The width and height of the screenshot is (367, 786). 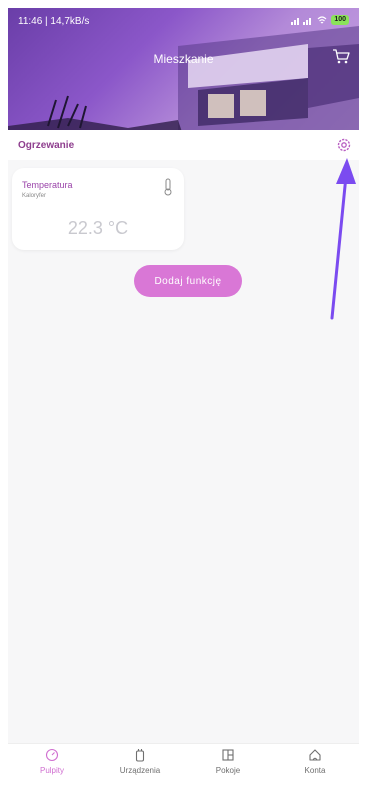 I want to click on cart-icon, so click(x=341, y=56).